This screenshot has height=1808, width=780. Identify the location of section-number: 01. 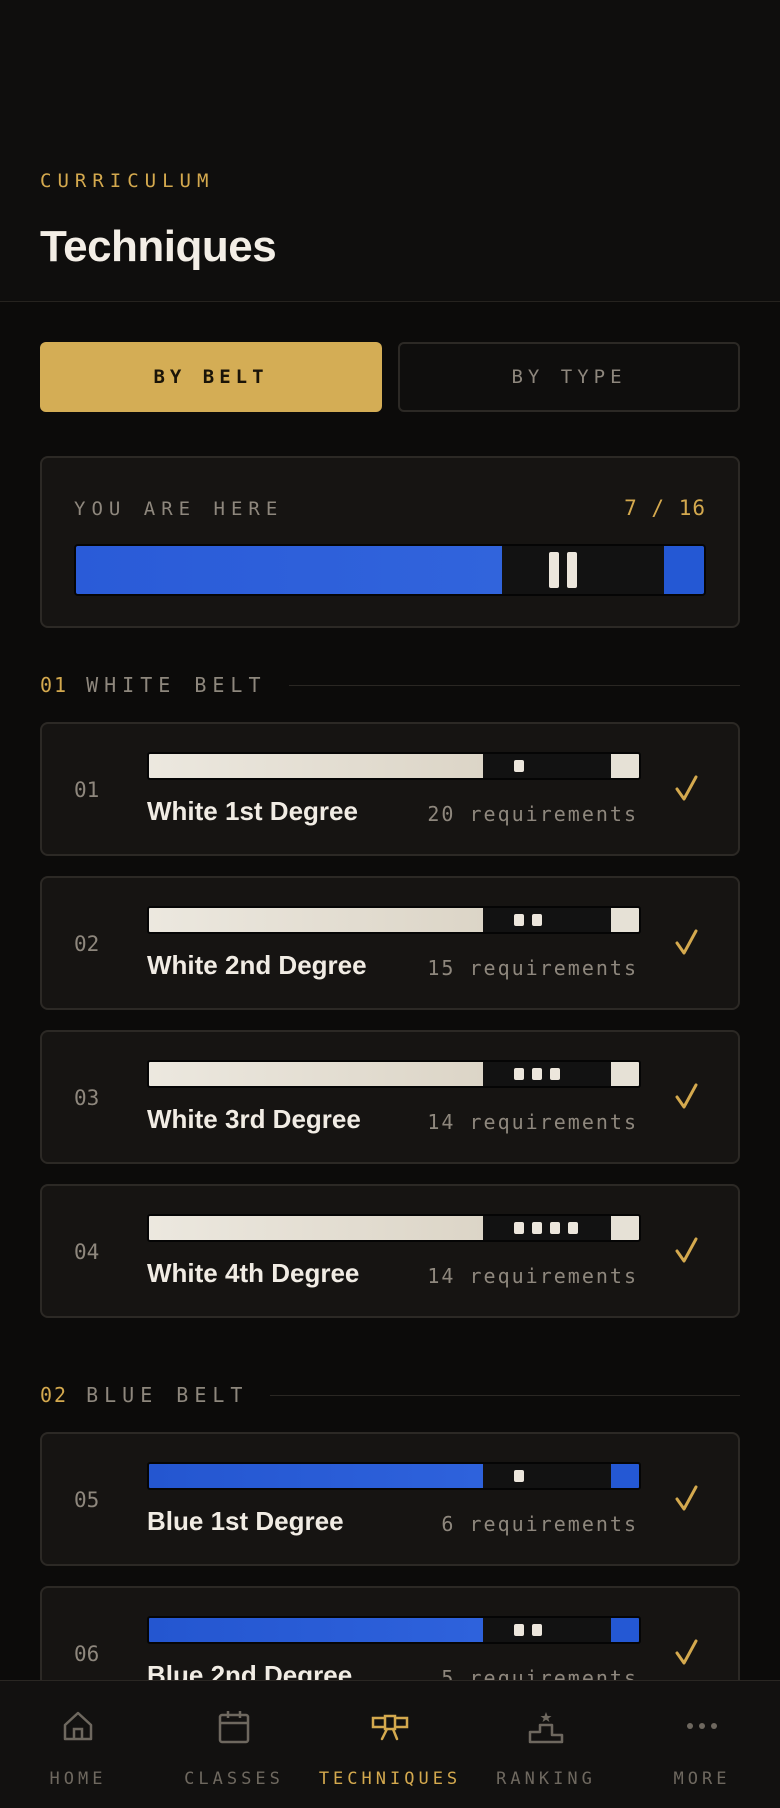
(54, 685).